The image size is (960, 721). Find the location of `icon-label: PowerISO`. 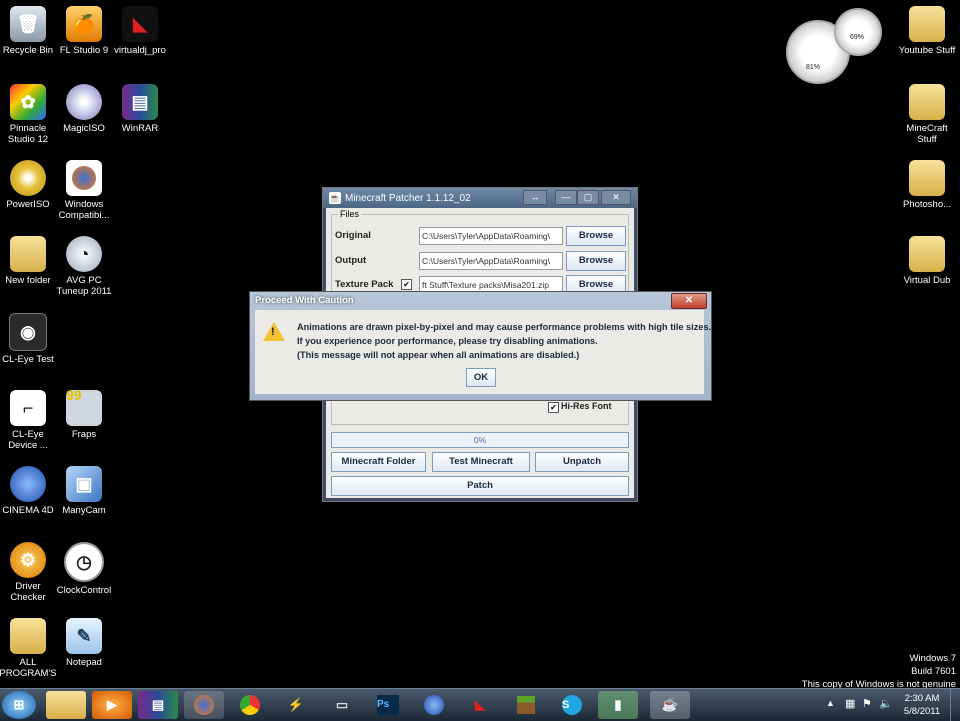

icon-label: PowerISO is located at coordinates (28, 204).